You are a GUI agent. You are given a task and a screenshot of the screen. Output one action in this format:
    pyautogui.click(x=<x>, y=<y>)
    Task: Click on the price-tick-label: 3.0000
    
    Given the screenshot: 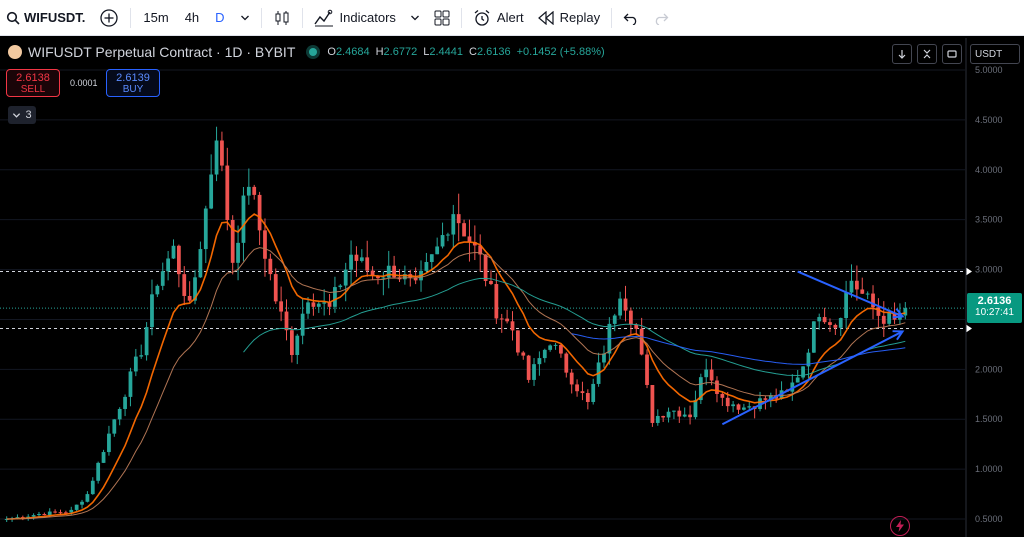 What is the action you would take?
    pyautogui.click(x=989, y=270)
    